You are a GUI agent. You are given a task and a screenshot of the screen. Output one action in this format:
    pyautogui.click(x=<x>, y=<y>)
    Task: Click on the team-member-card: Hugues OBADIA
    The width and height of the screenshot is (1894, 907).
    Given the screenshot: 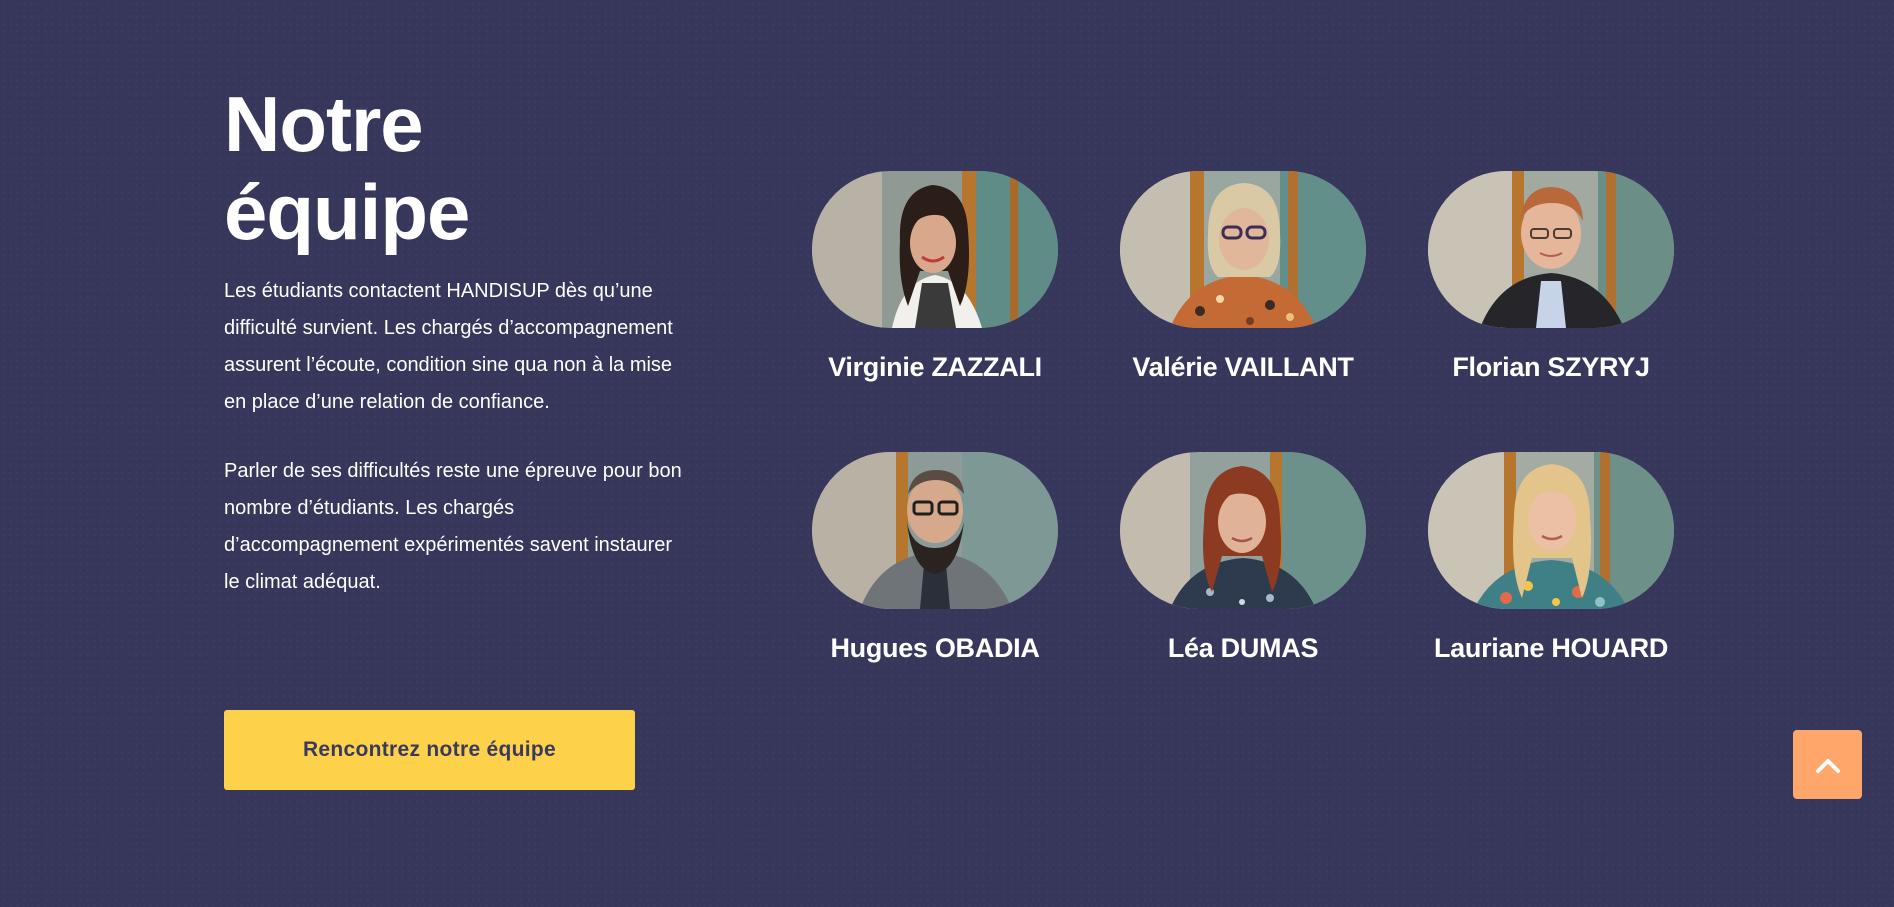 What is the action you would take?
    pyautogui.click(x=935, y=558)
    